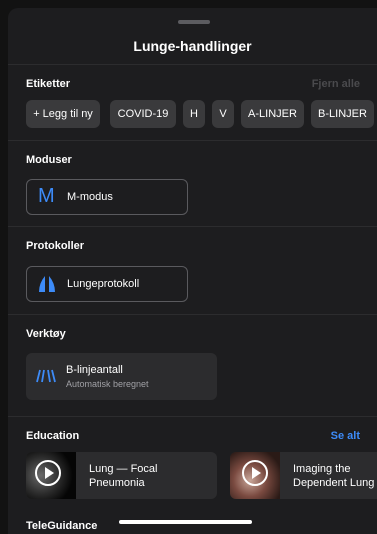 This screenshot has width=377, height=534. Describe the element at coordinates (90, 197) in the screenshot. I see `m-mode-label: M-modus` at that location.